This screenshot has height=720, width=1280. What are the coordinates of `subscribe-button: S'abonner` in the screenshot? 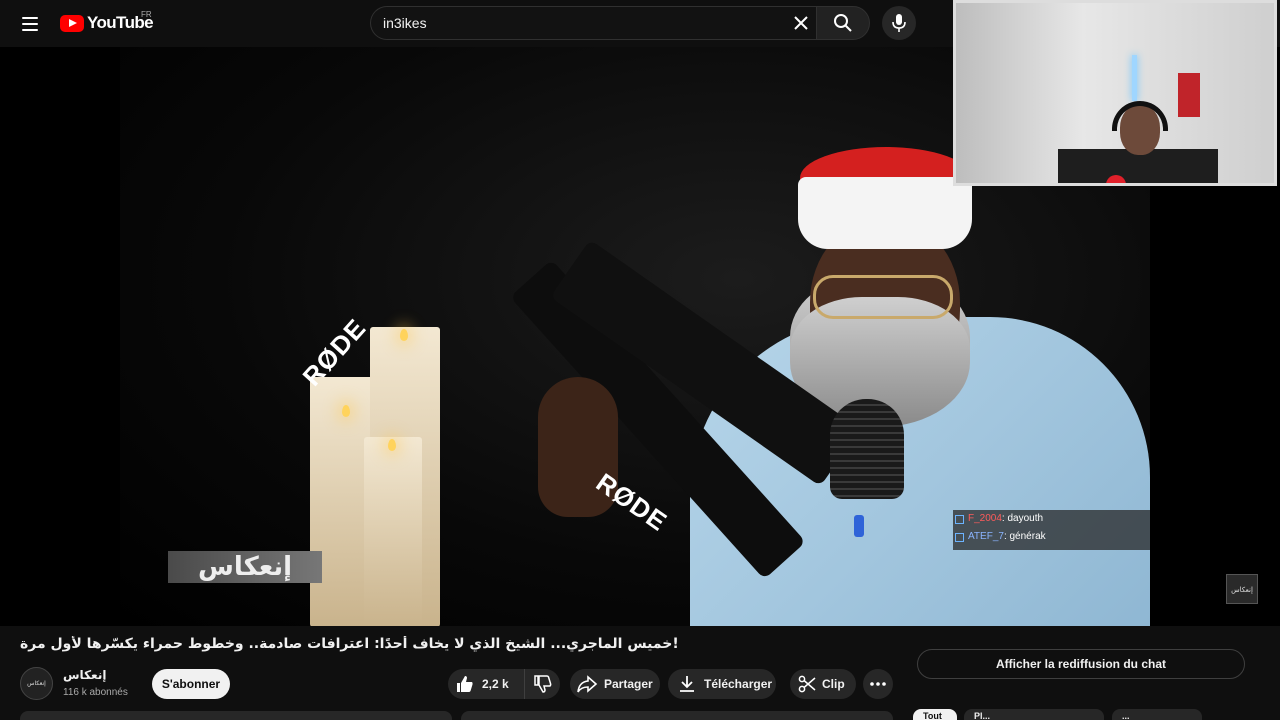 It's located at (191, 684).